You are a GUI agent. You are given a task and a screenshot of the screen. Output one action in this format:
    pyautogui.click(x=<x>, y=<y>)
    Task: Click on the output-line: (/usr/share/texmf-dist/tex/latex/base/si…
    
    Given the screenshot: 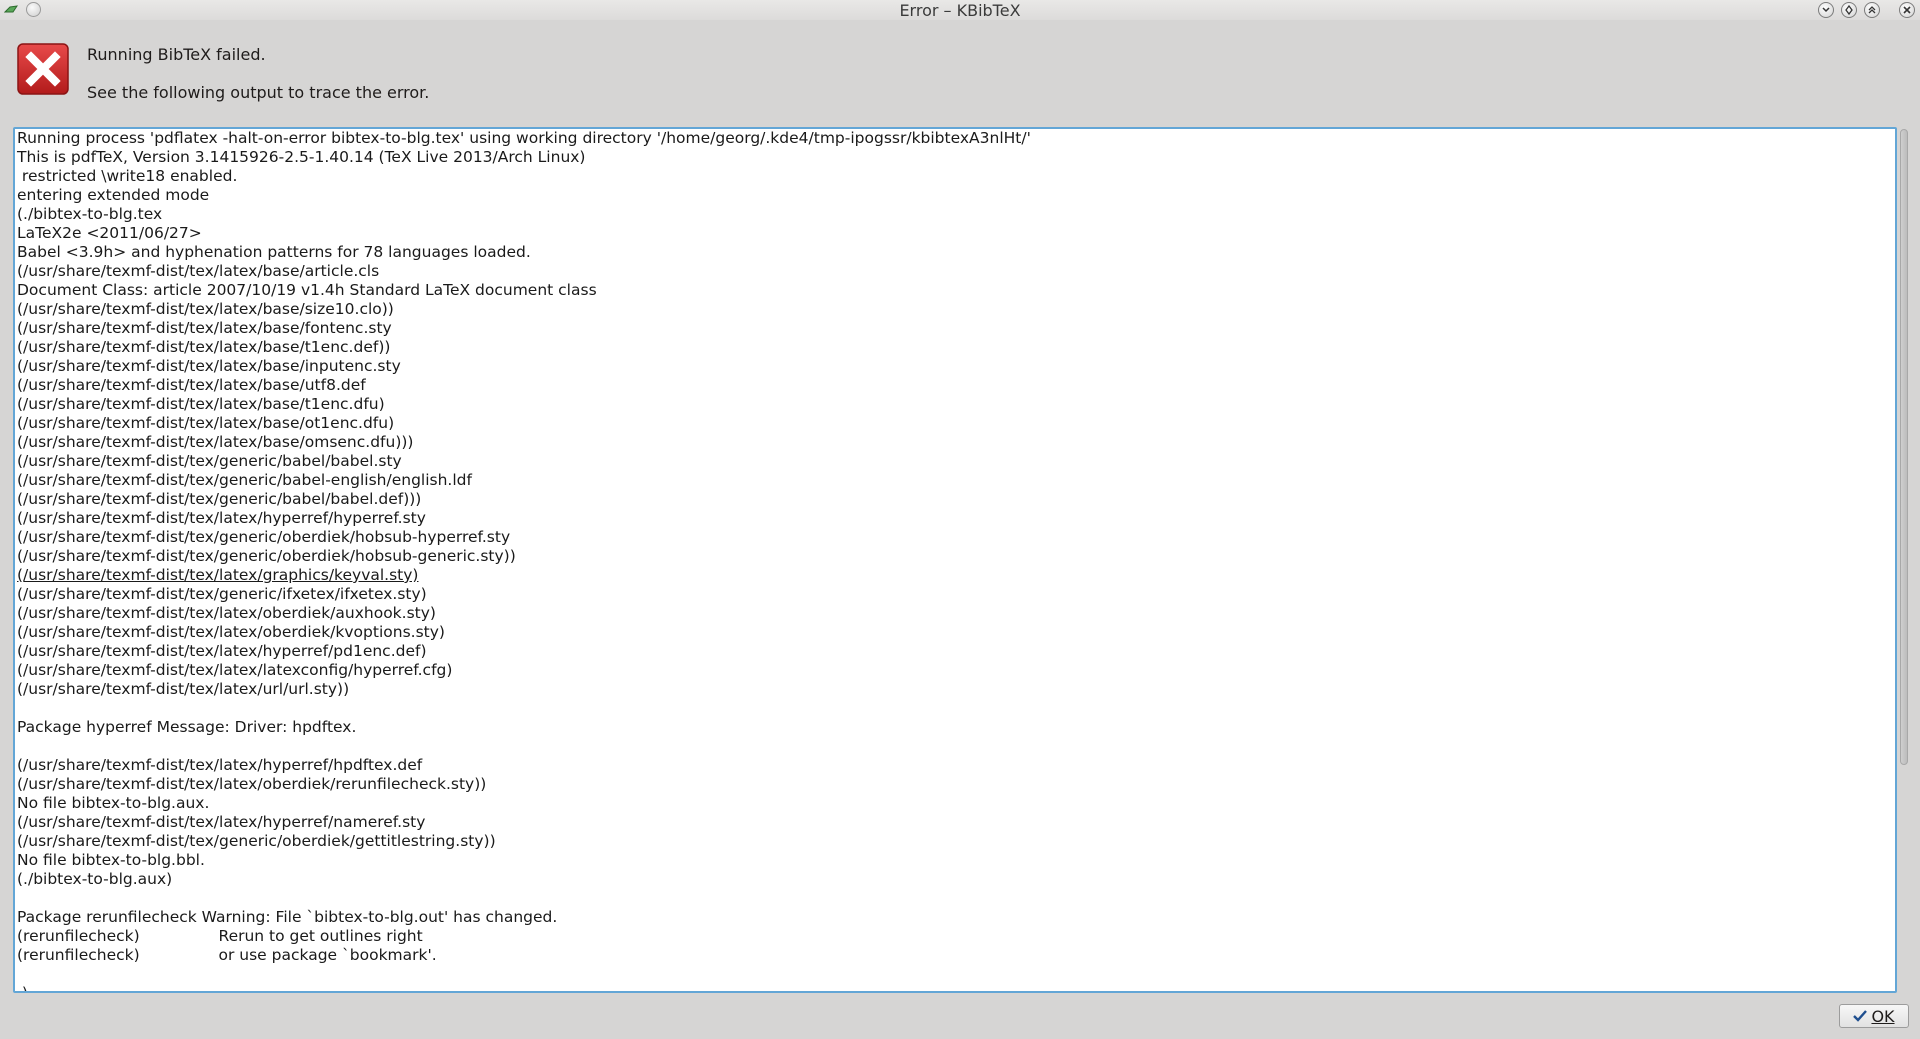 What is the action you would take?
    pyautogui.click(x=205, y=309)
    